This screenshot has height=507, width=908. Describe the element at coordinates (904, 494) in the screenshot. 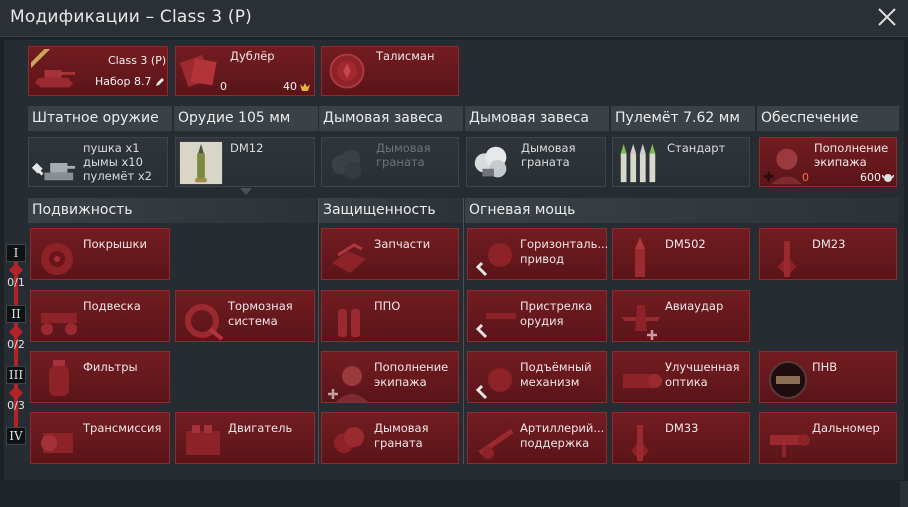

I see `scrollbar` at that location.